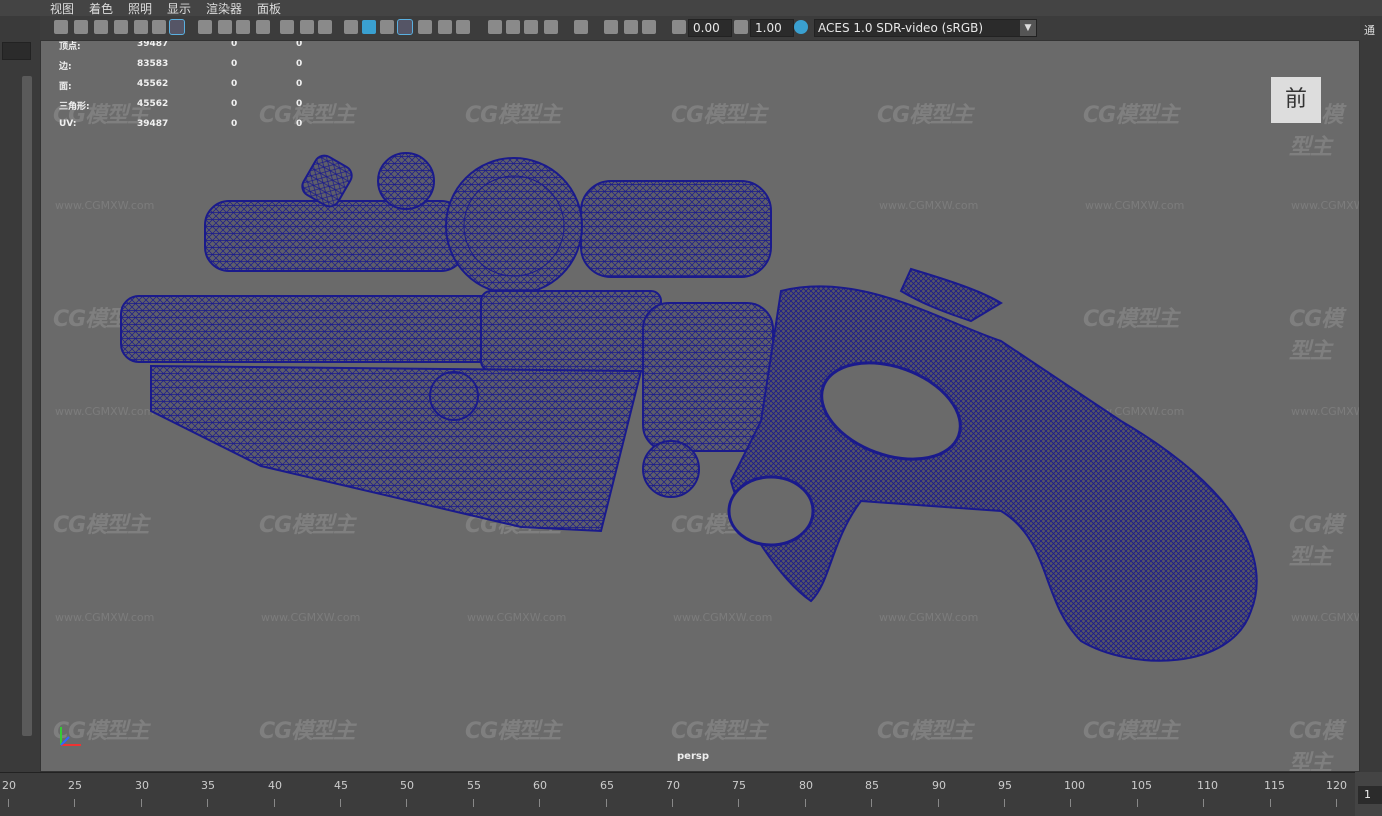 This screenshot has width=1382, height=816. Describe the element at coordinates (179, 8) in the screenshot. I see `menu-show: 显示` at that location.